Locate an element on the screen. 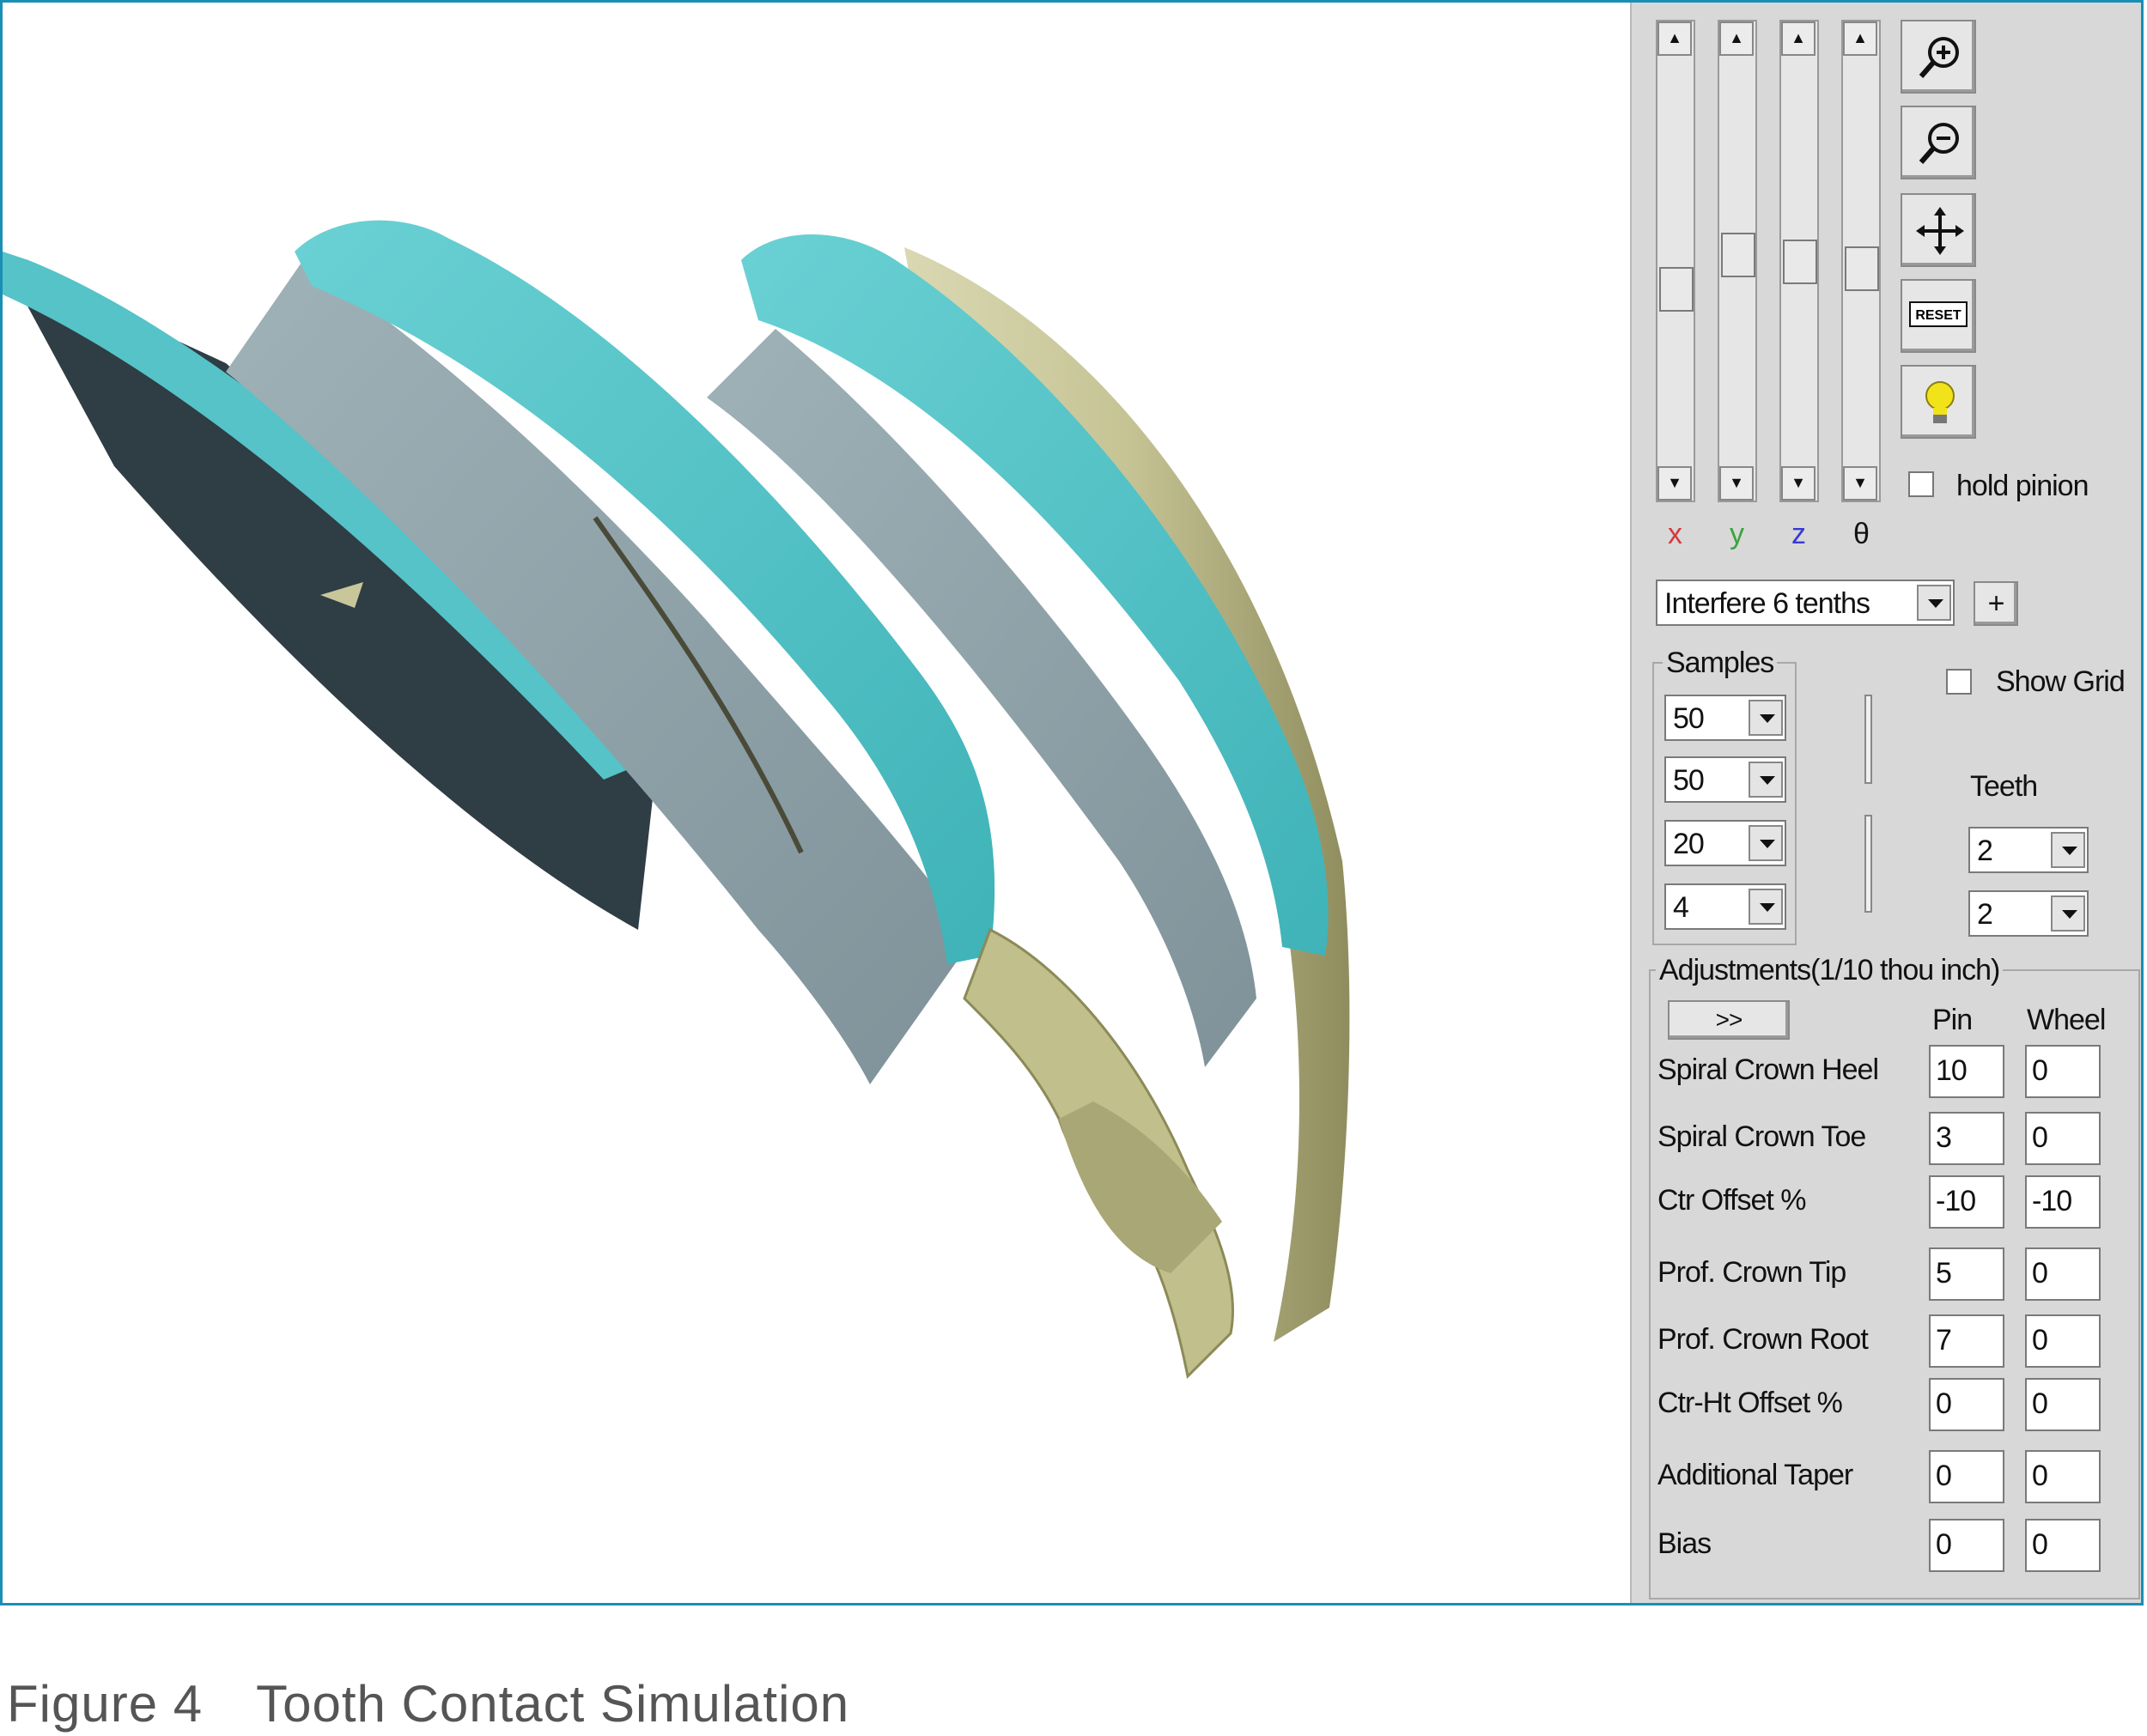 Image resolution: width=2147 pixels, height=1736 pixels. zoom-out-button is located at coordinates (1938, 142).